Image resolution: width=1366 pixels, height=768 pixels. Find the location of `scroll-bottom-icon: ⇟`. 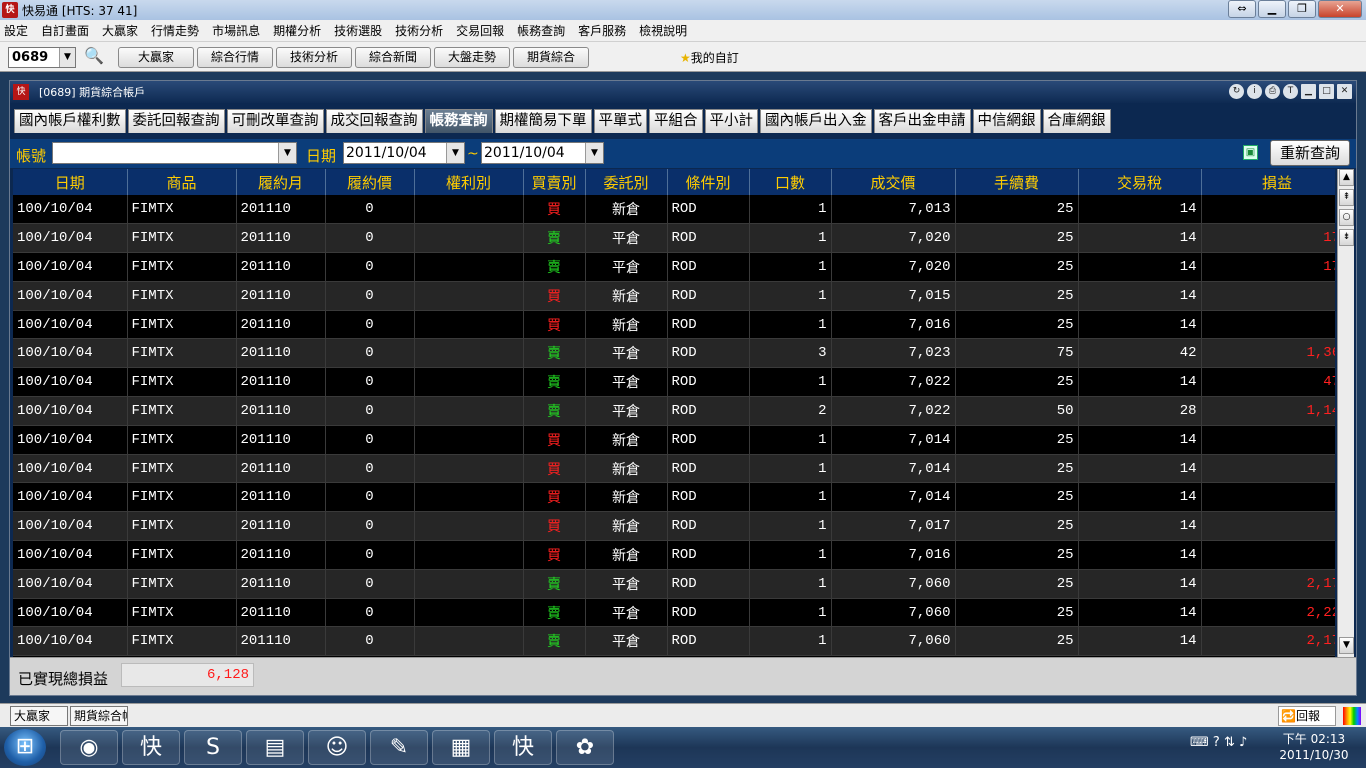

scroll-bottom-icon: ⇟ is located at coordinates (1346, 237).